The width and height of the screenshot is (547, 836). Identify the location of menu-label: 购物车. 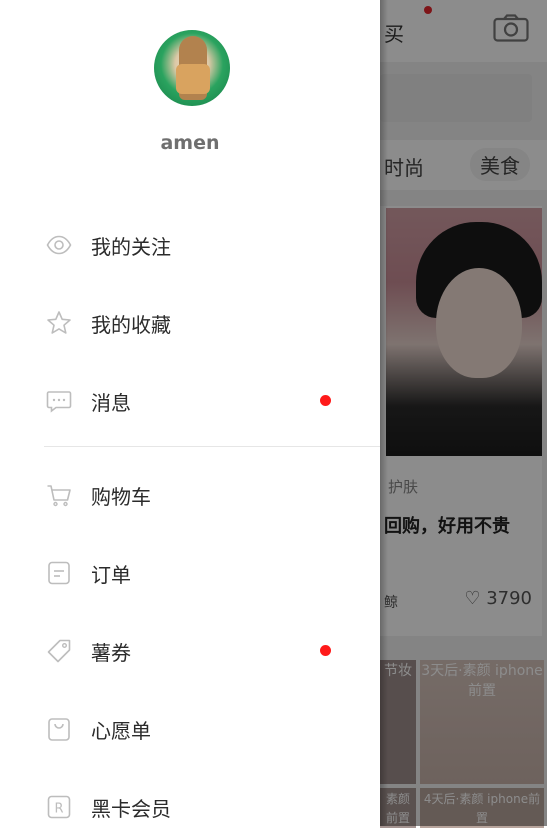
(121, 497).